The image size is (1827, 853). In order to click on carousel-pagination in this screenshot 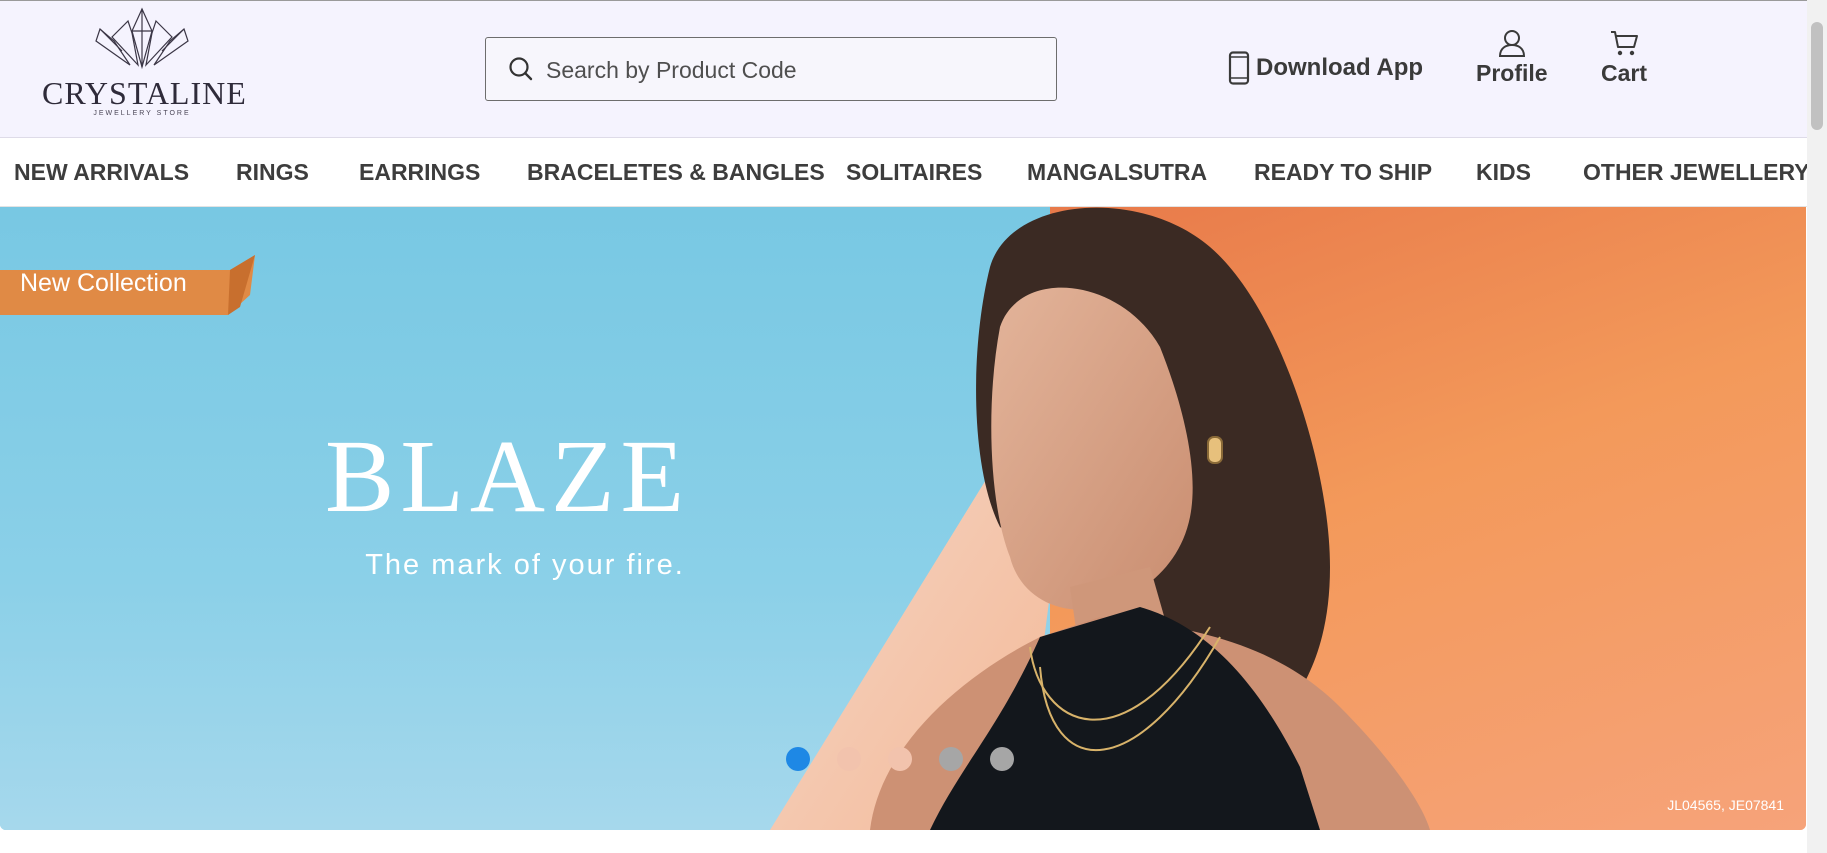, I will do `click(913, 759)`.